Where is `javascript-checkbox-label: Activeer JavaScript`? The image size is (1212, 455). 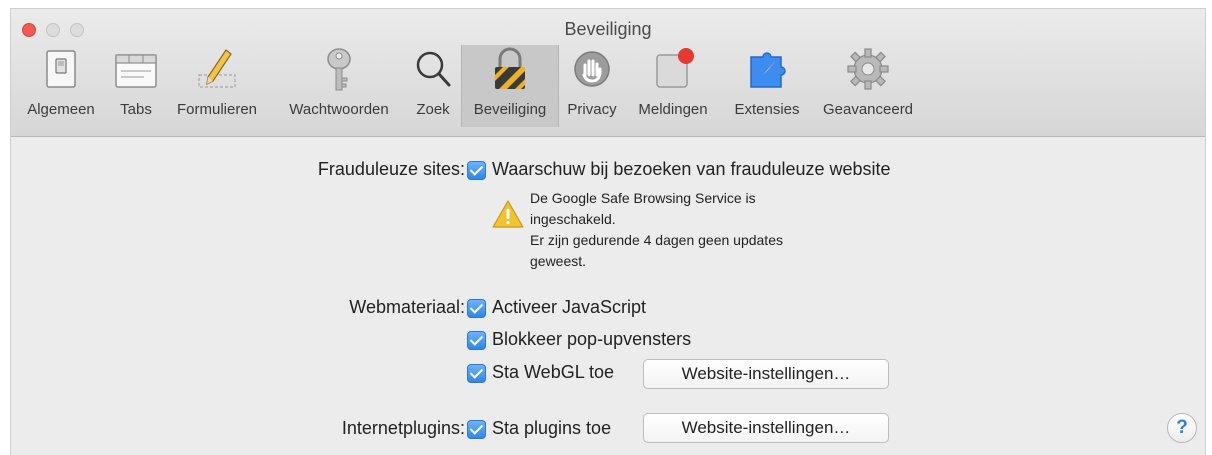 javascript-checkbox-label: Activeer JavaScript is located at coordinates (569, 307).